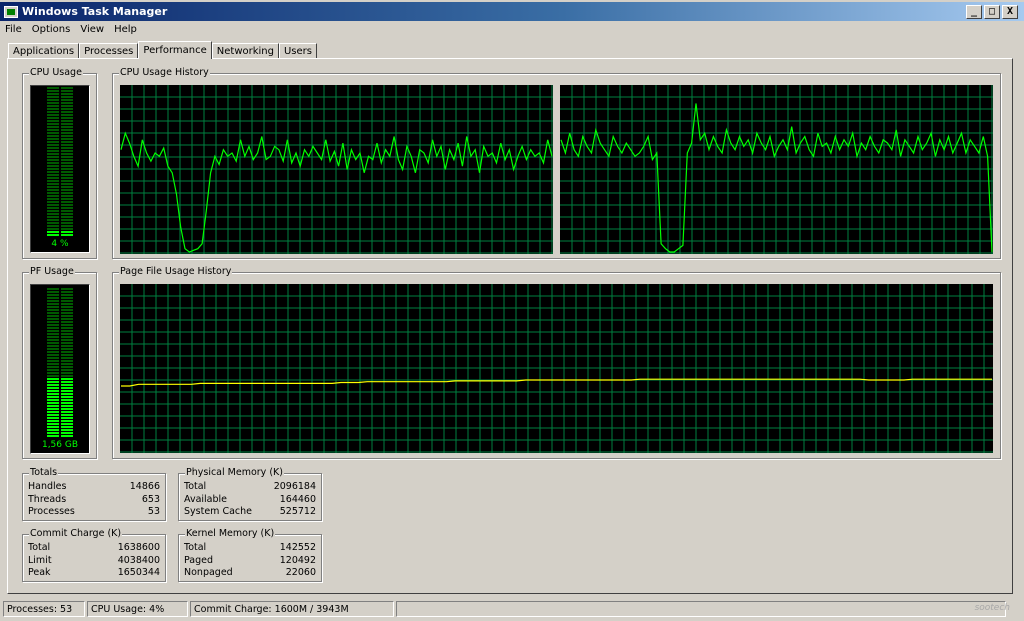 The width and height of the screenshot is (1024, 621). I want to click on menu-view: View, so click(92, 29).